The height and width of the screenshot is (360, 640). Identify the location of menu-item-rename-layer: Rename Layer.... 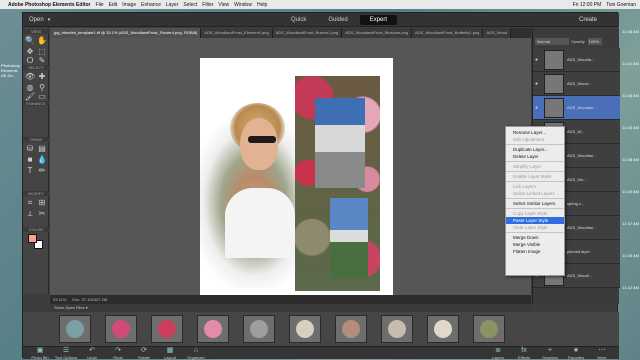
(535, 132).